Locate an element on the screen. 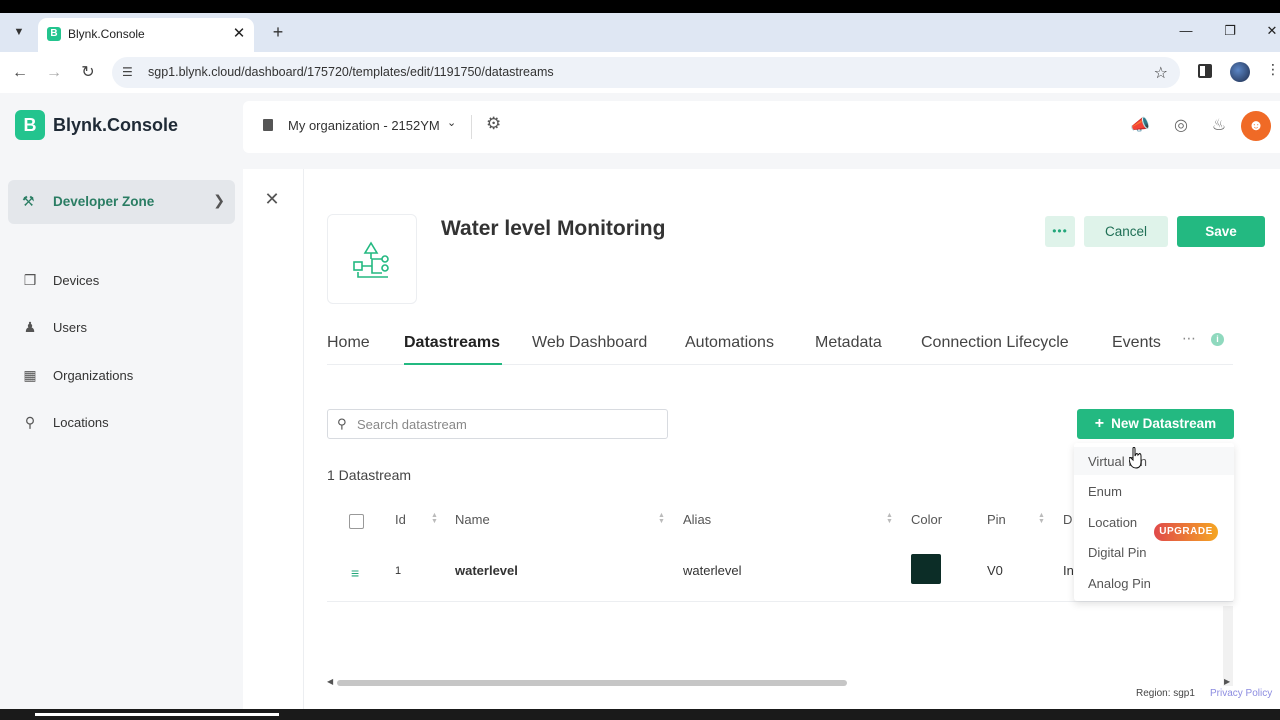 The width and height of the screenshot is (1280, 720). select-all-checkbox is located at coordinates (356, 521).